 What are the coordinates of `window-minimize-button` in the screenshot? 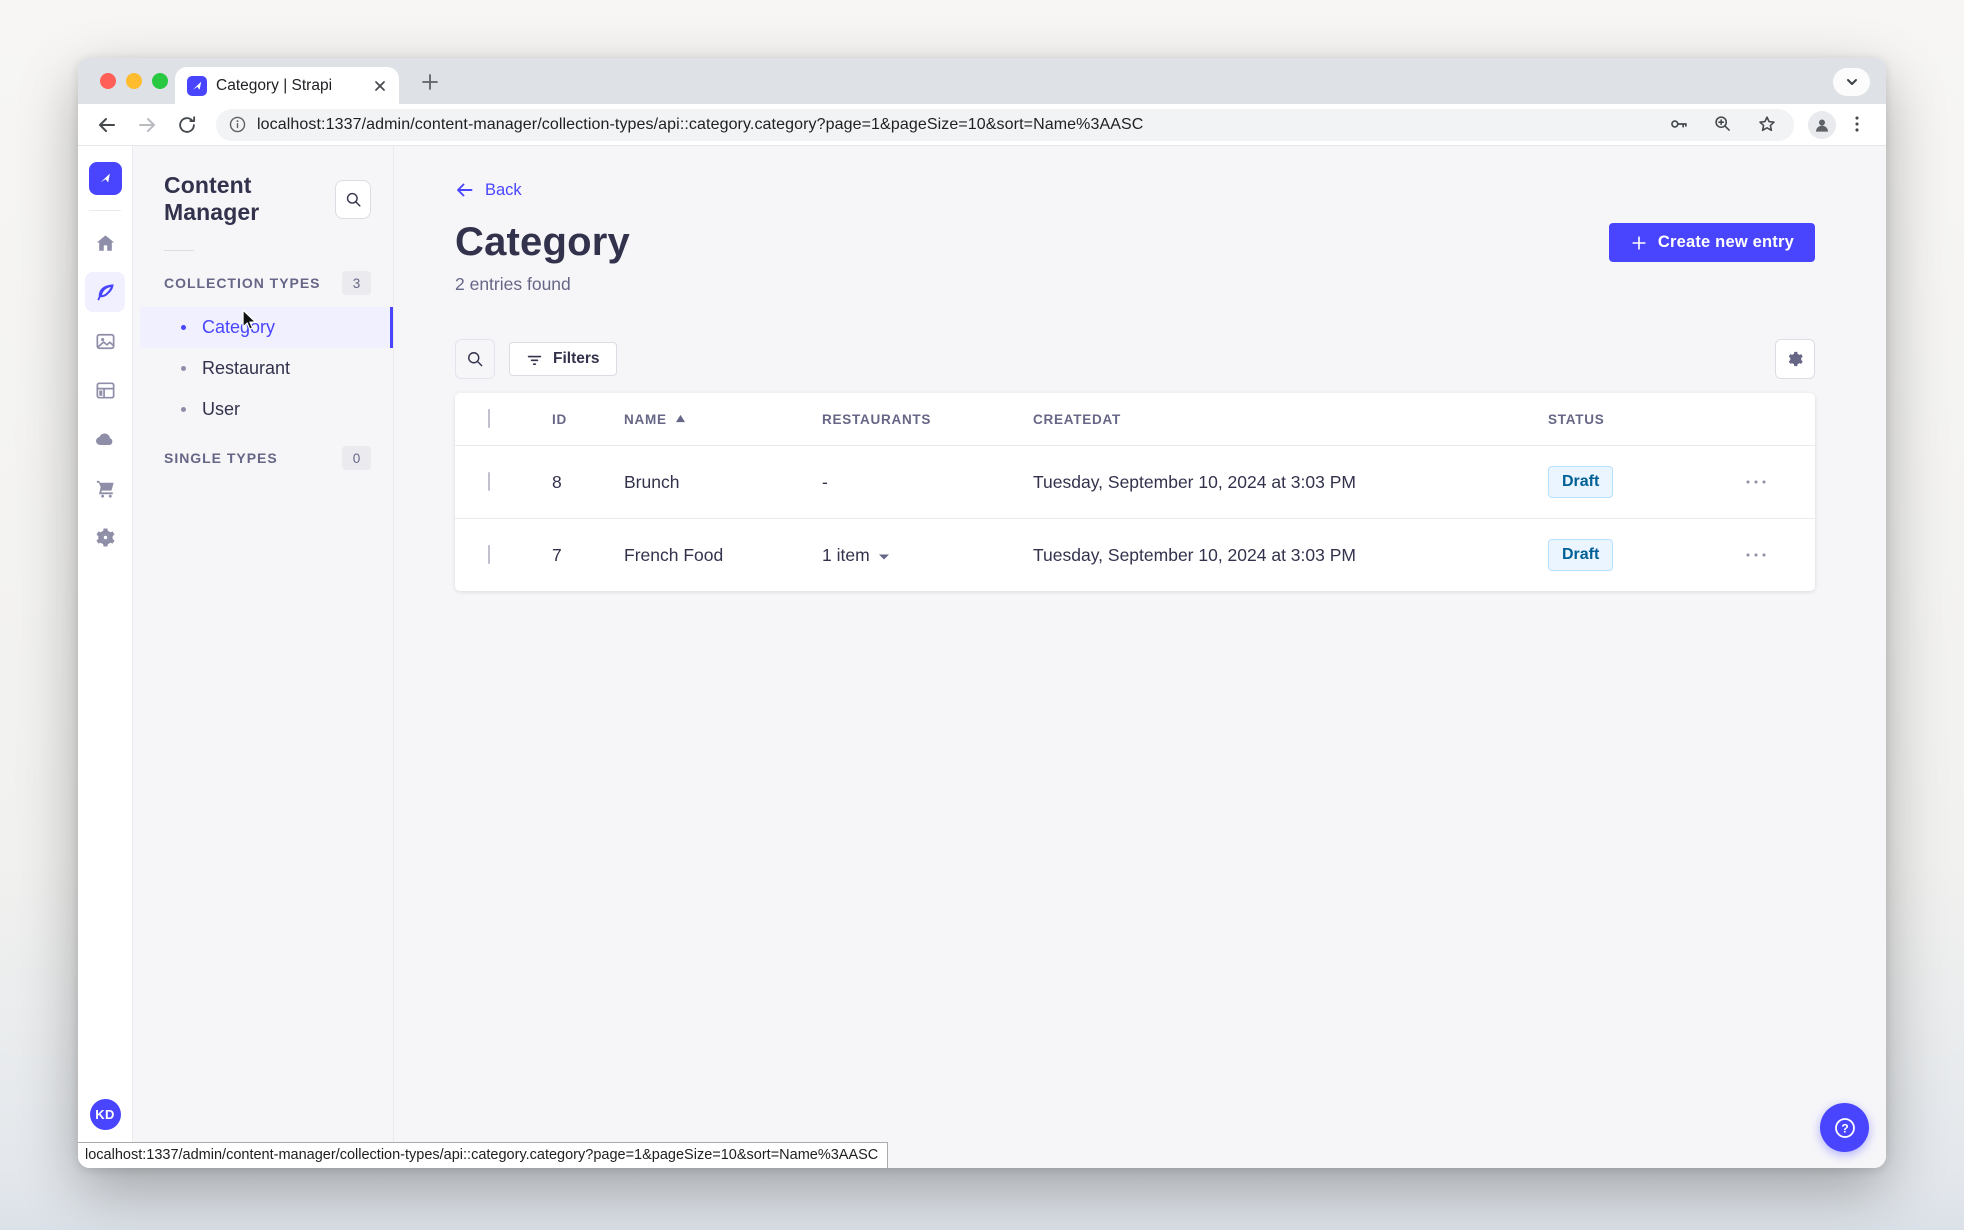 It's located at (134, 81).